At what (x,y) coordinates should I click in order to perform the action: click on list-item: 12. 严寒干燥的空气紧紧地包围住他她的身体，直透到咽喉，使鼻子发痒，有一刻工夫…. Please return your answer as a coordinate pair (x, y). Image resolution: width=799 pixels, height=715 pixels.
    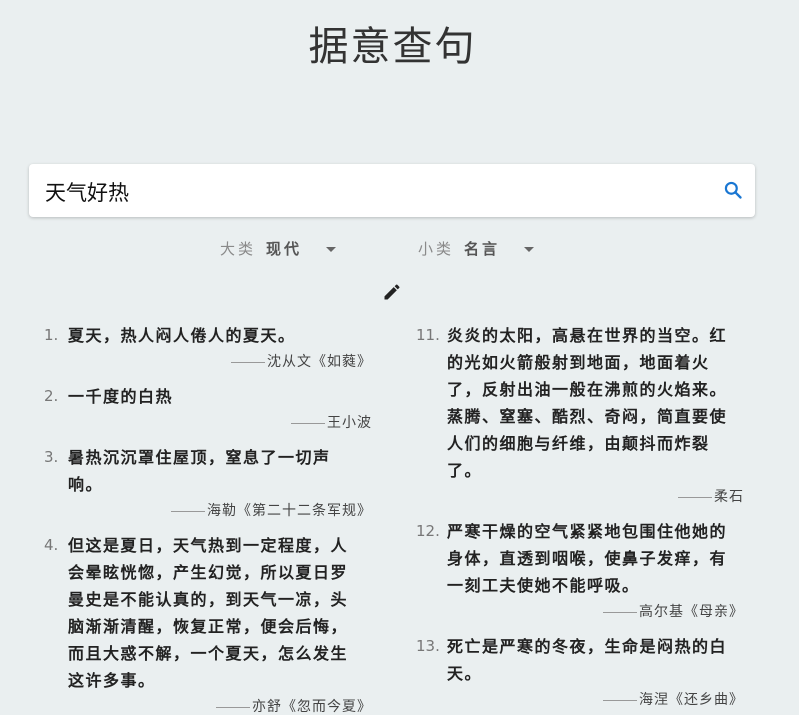
    Looking at the image, I should click on (579, 571).